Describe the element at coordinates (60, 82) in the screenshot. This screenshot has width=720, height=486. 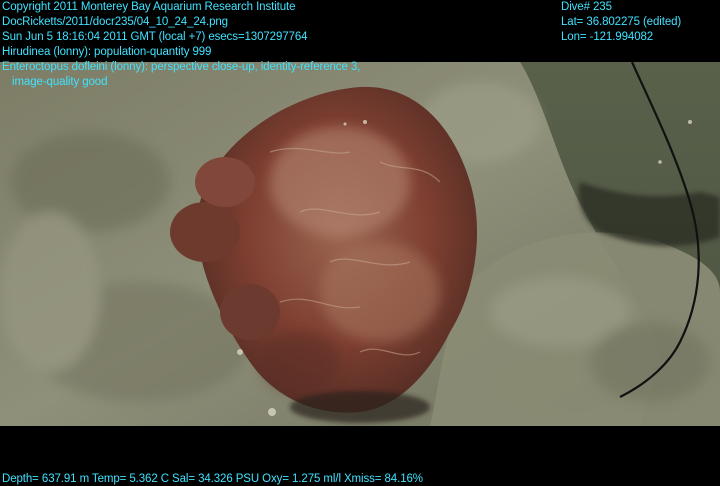
I see `annotation-image-quality: image-quality good` at that location.